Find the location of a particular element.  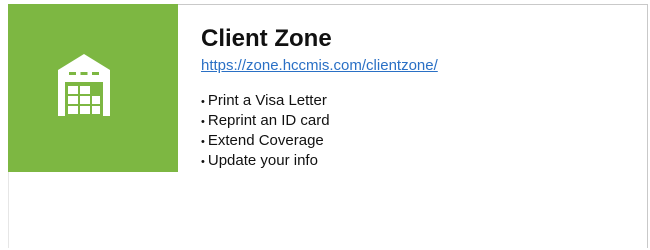

list-item-label: Reprint an ID card is located at coordinates (268, 120).